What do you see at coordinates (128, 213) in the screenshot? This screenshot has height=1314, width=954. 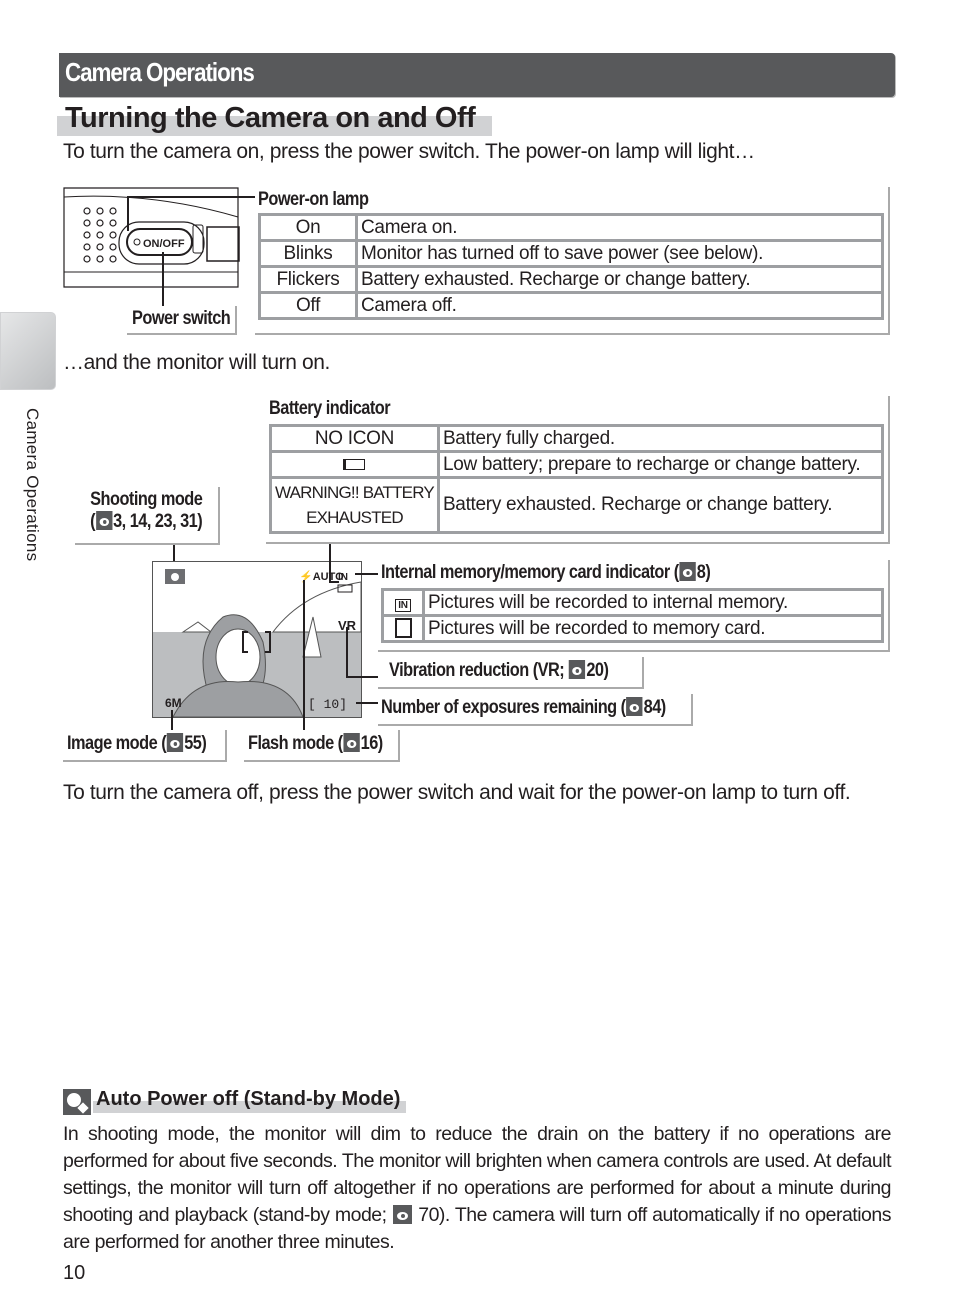 I see `lamp-callout-line` at bounding box center [128, 213].